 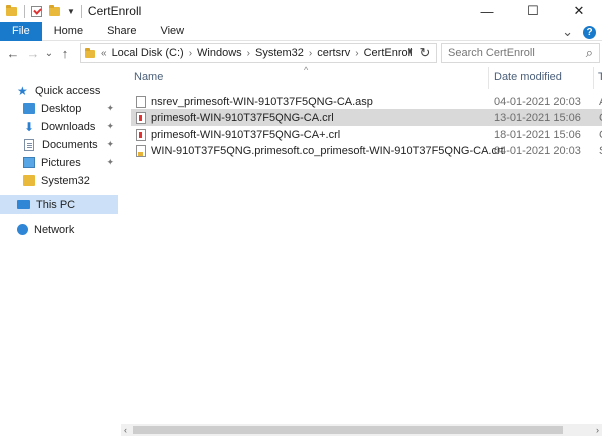 I want to click on sidebar-item-label: System32, so click(x=65, y=180).